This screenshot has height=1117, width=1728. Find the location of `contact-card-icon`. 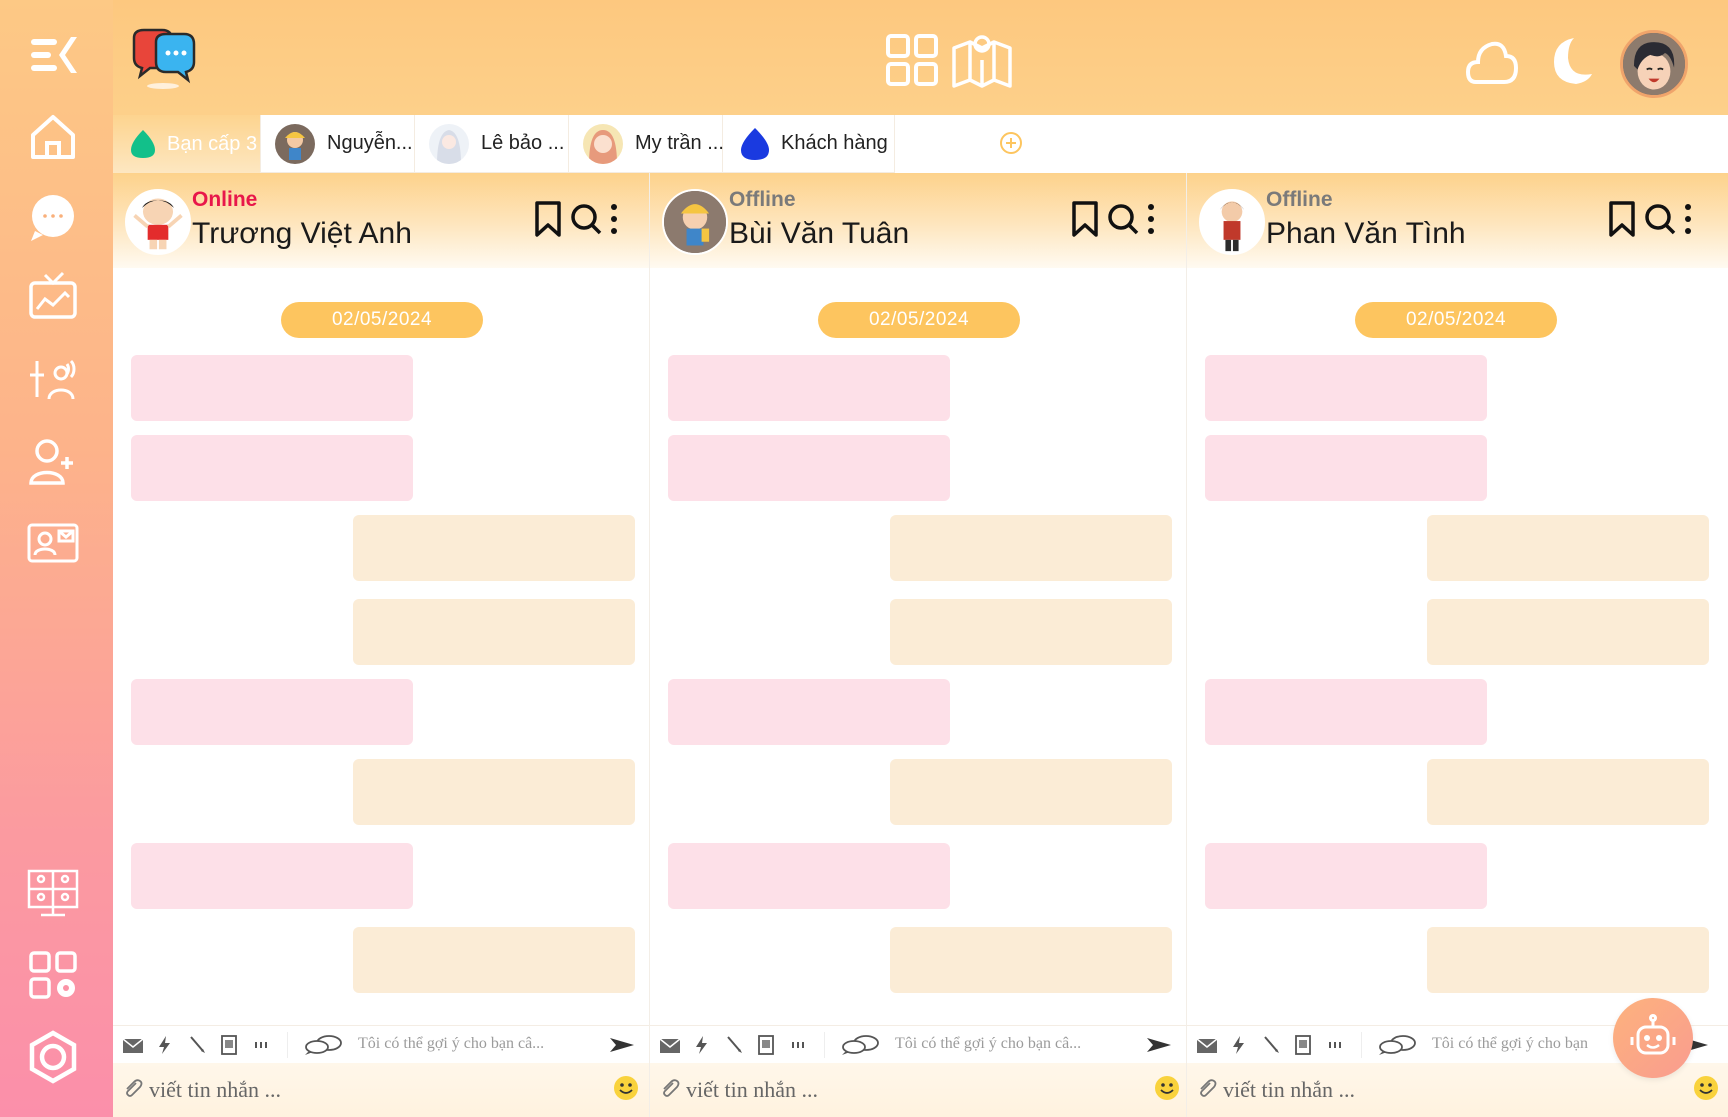

contact-card-icon is located at coordinates (53, 543).